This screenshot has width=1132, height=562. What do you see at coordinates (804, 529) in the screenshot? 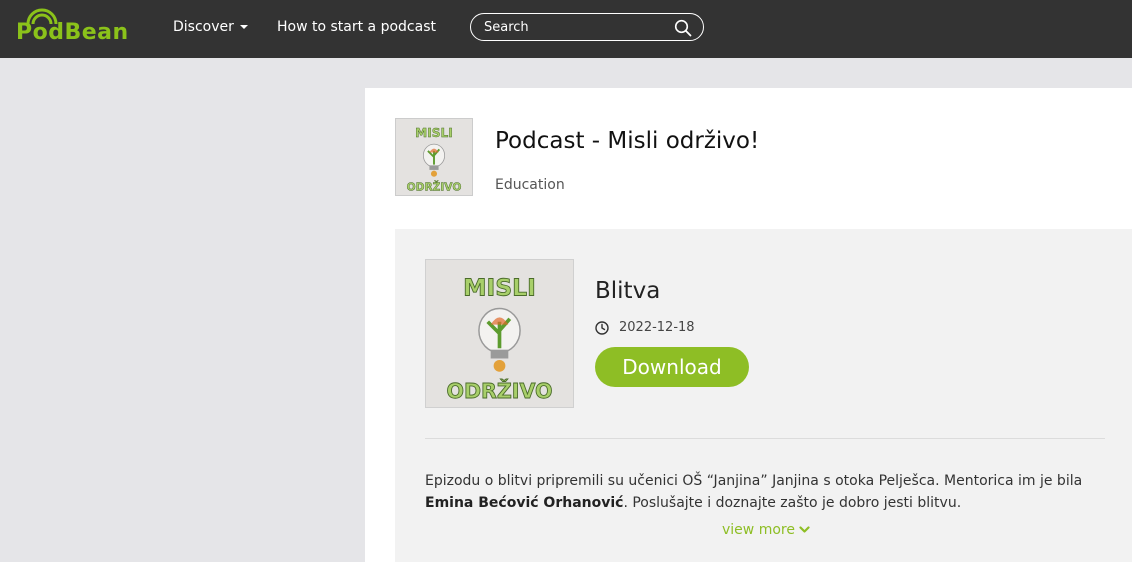
I see `chevron-down-icon` at bounding box center [804, 529].